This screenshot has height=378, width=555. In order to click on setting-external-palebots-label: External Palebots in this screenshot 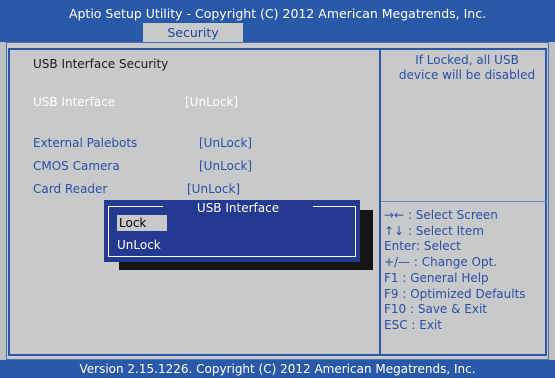, I will do `click(85, 143)`.